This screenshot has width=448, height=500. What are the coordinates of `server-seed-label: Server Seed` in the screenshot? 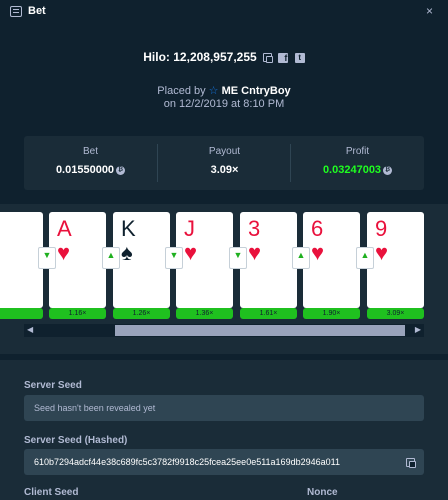 It's located at (53, 385).